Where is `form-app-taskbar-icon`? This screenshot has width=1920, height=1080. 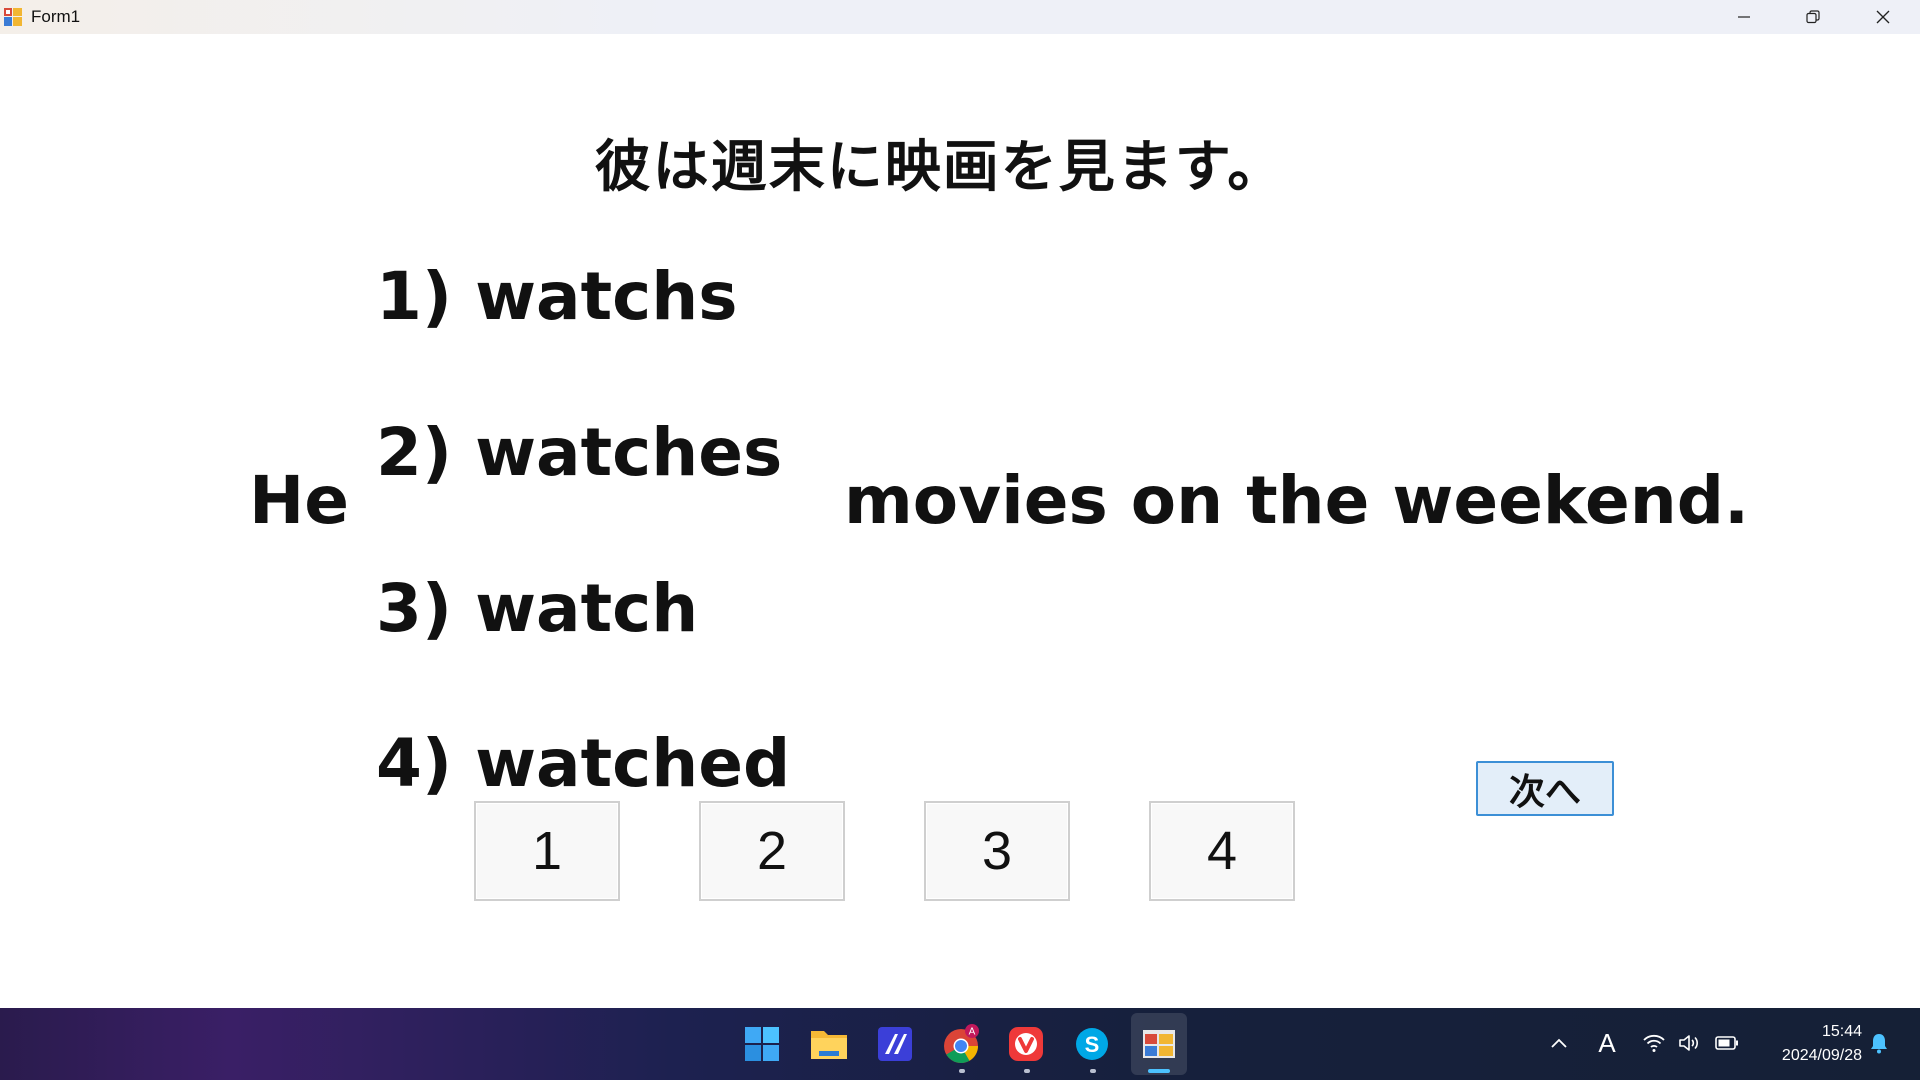
form-app-taskbar-icon is located at coordinates (1159, 1044).